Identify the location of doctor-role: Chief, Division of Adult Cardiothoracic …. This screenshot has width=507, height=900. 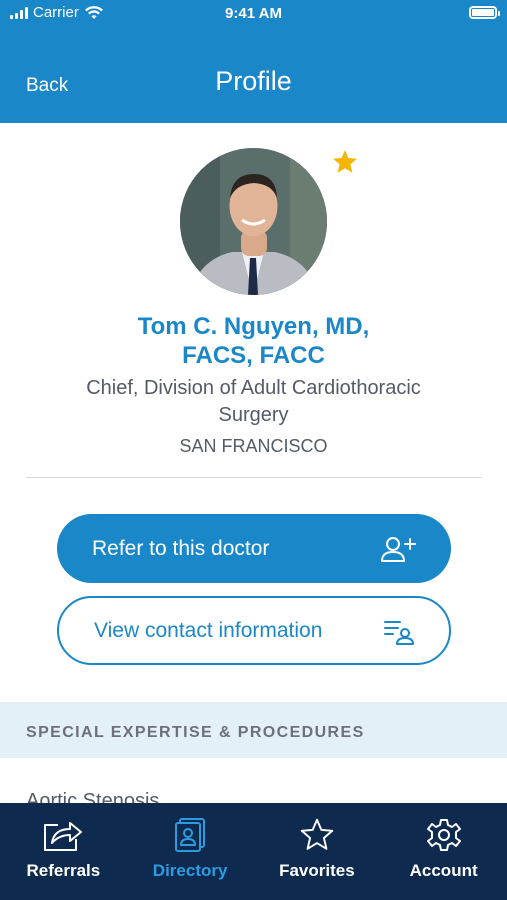
(253, 402).